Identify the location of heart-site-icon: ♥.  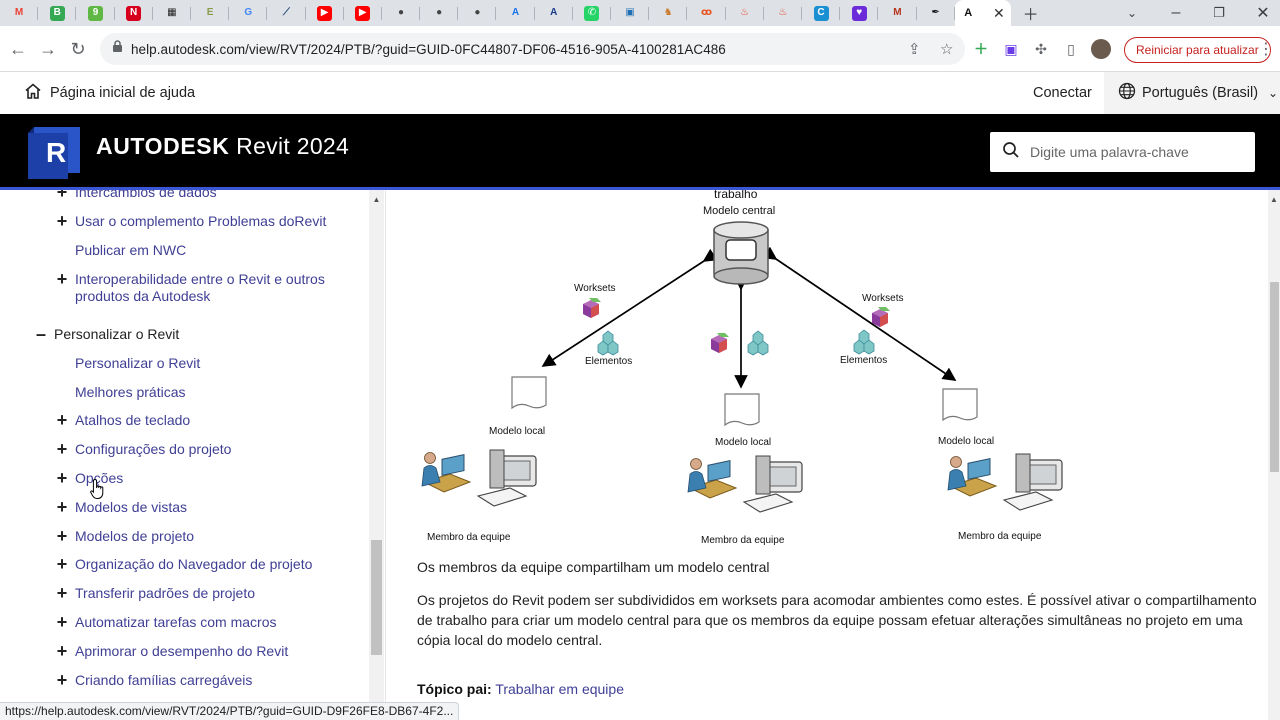
(859, 13).